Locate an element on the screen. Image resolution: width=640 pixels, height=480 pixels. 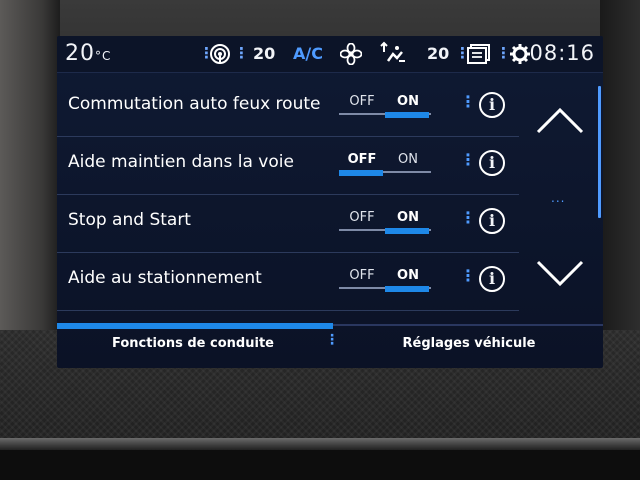
setting-row-lane-assist: Aide maintien dans la voie OFF ON ⋮ i is located at coordinates (288, 165).